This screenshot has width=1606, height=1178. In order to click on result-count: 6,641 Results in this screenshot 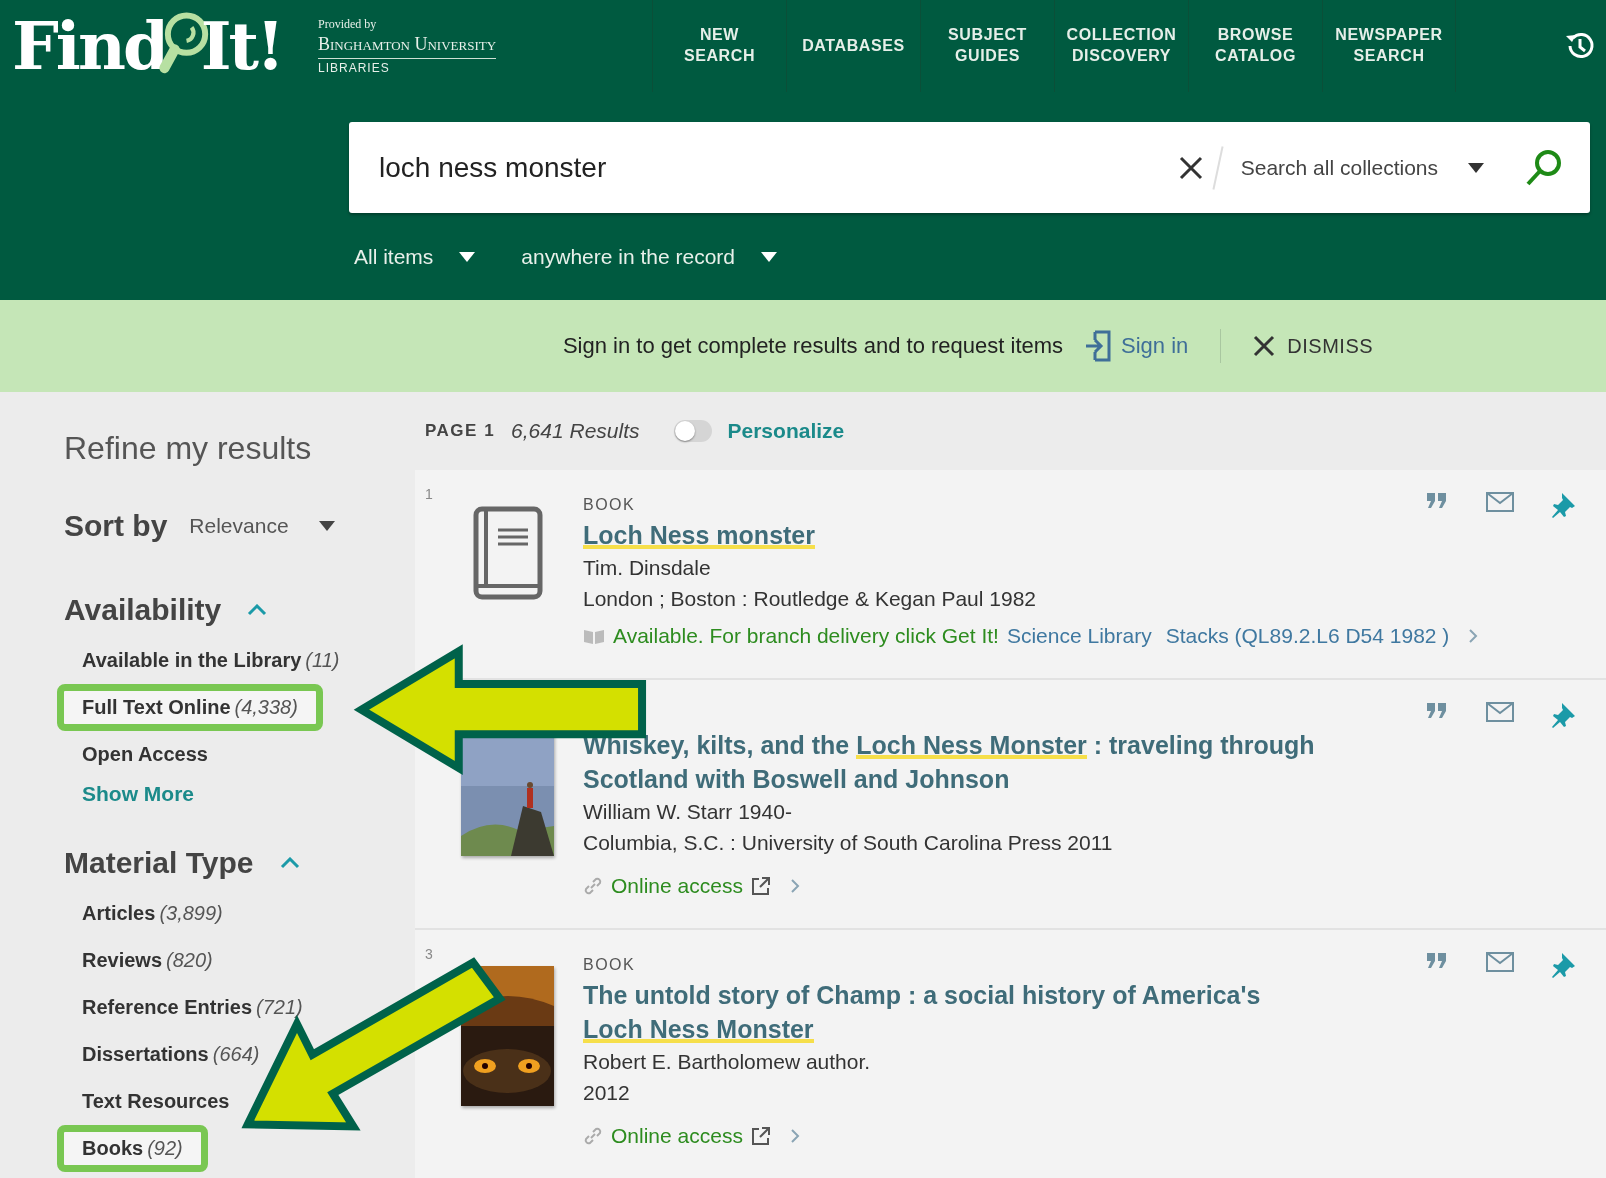, I will do `click(575, 431)`.